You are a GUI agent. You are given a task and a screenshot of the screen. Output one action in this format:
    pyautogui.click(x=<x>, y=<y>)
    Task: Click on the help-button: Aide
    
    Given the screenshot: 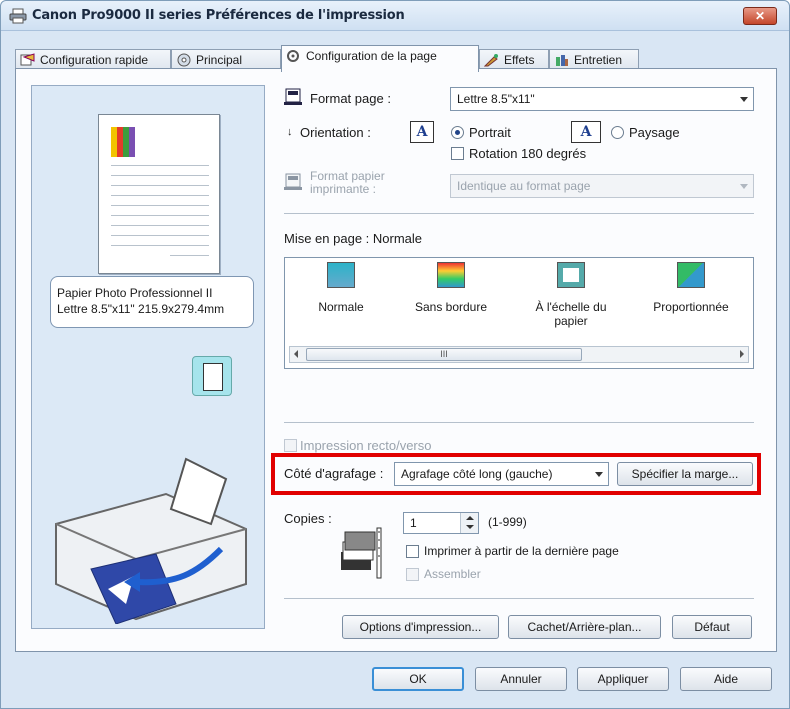 What is the action you would take?
    pyautogui.click(x=726, y=679)
    